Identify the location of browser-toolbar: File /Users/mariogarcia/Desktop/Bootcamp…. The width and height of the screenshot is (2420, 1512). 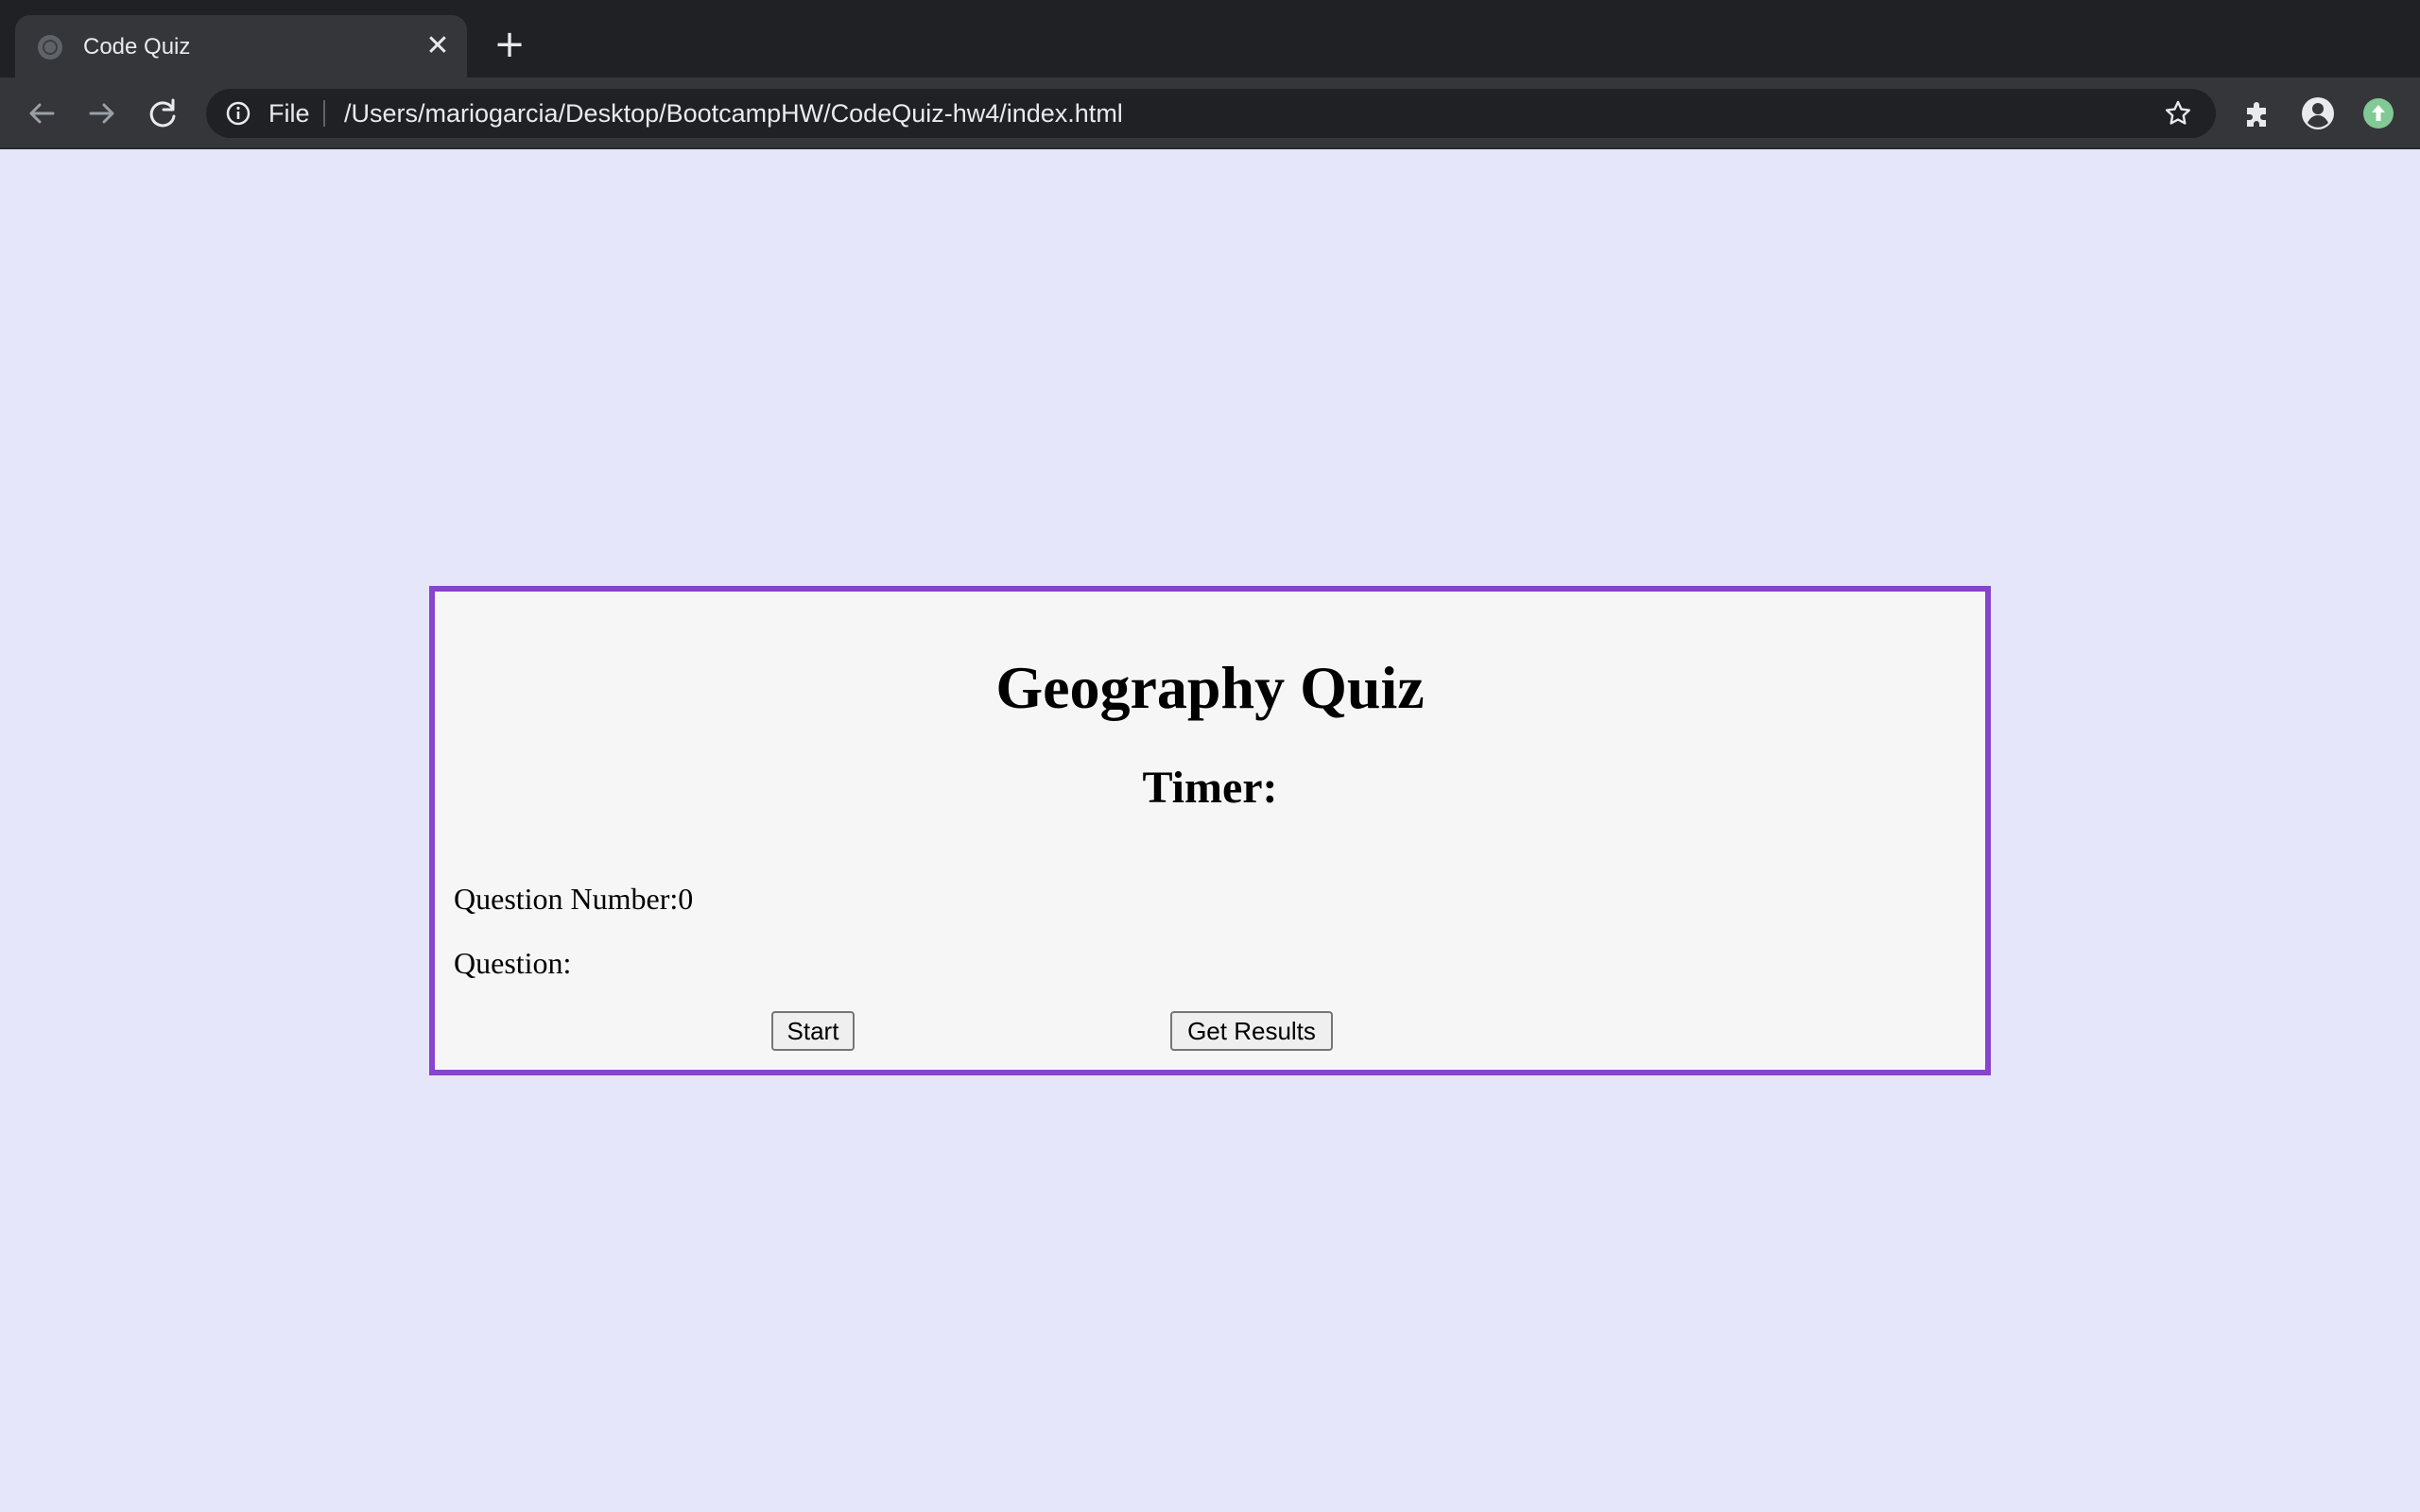
(1210, 113).